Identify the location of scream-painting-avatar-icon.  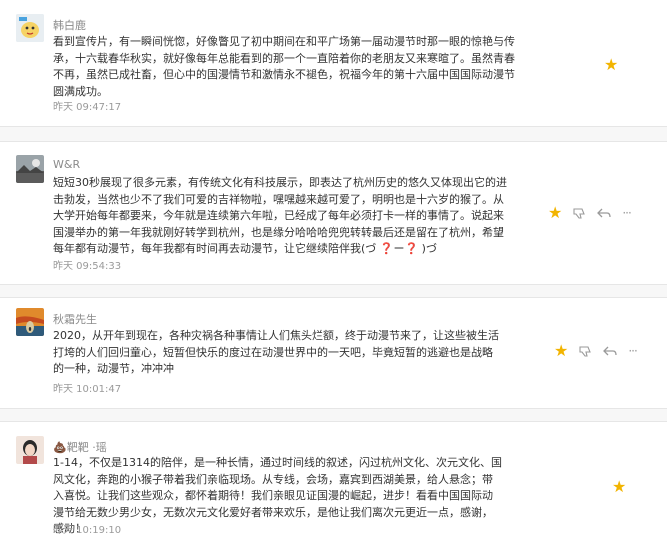
(30, 322).